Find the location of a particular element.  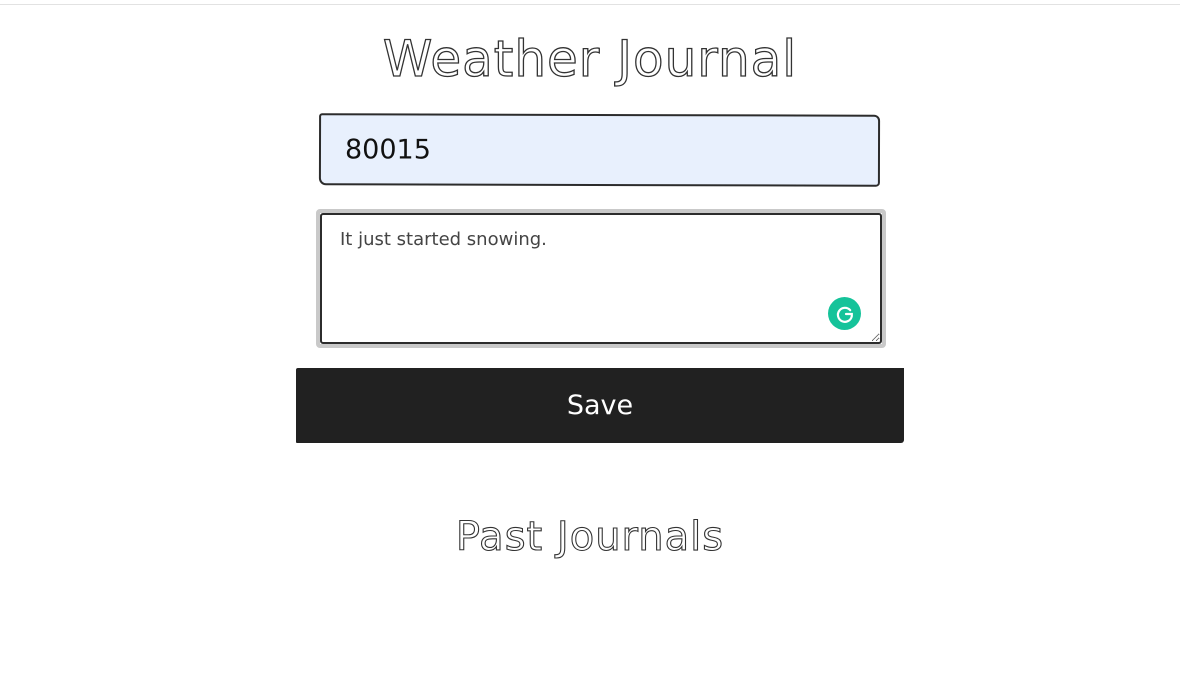

save-button: Save is located at coordinates (600, 405).